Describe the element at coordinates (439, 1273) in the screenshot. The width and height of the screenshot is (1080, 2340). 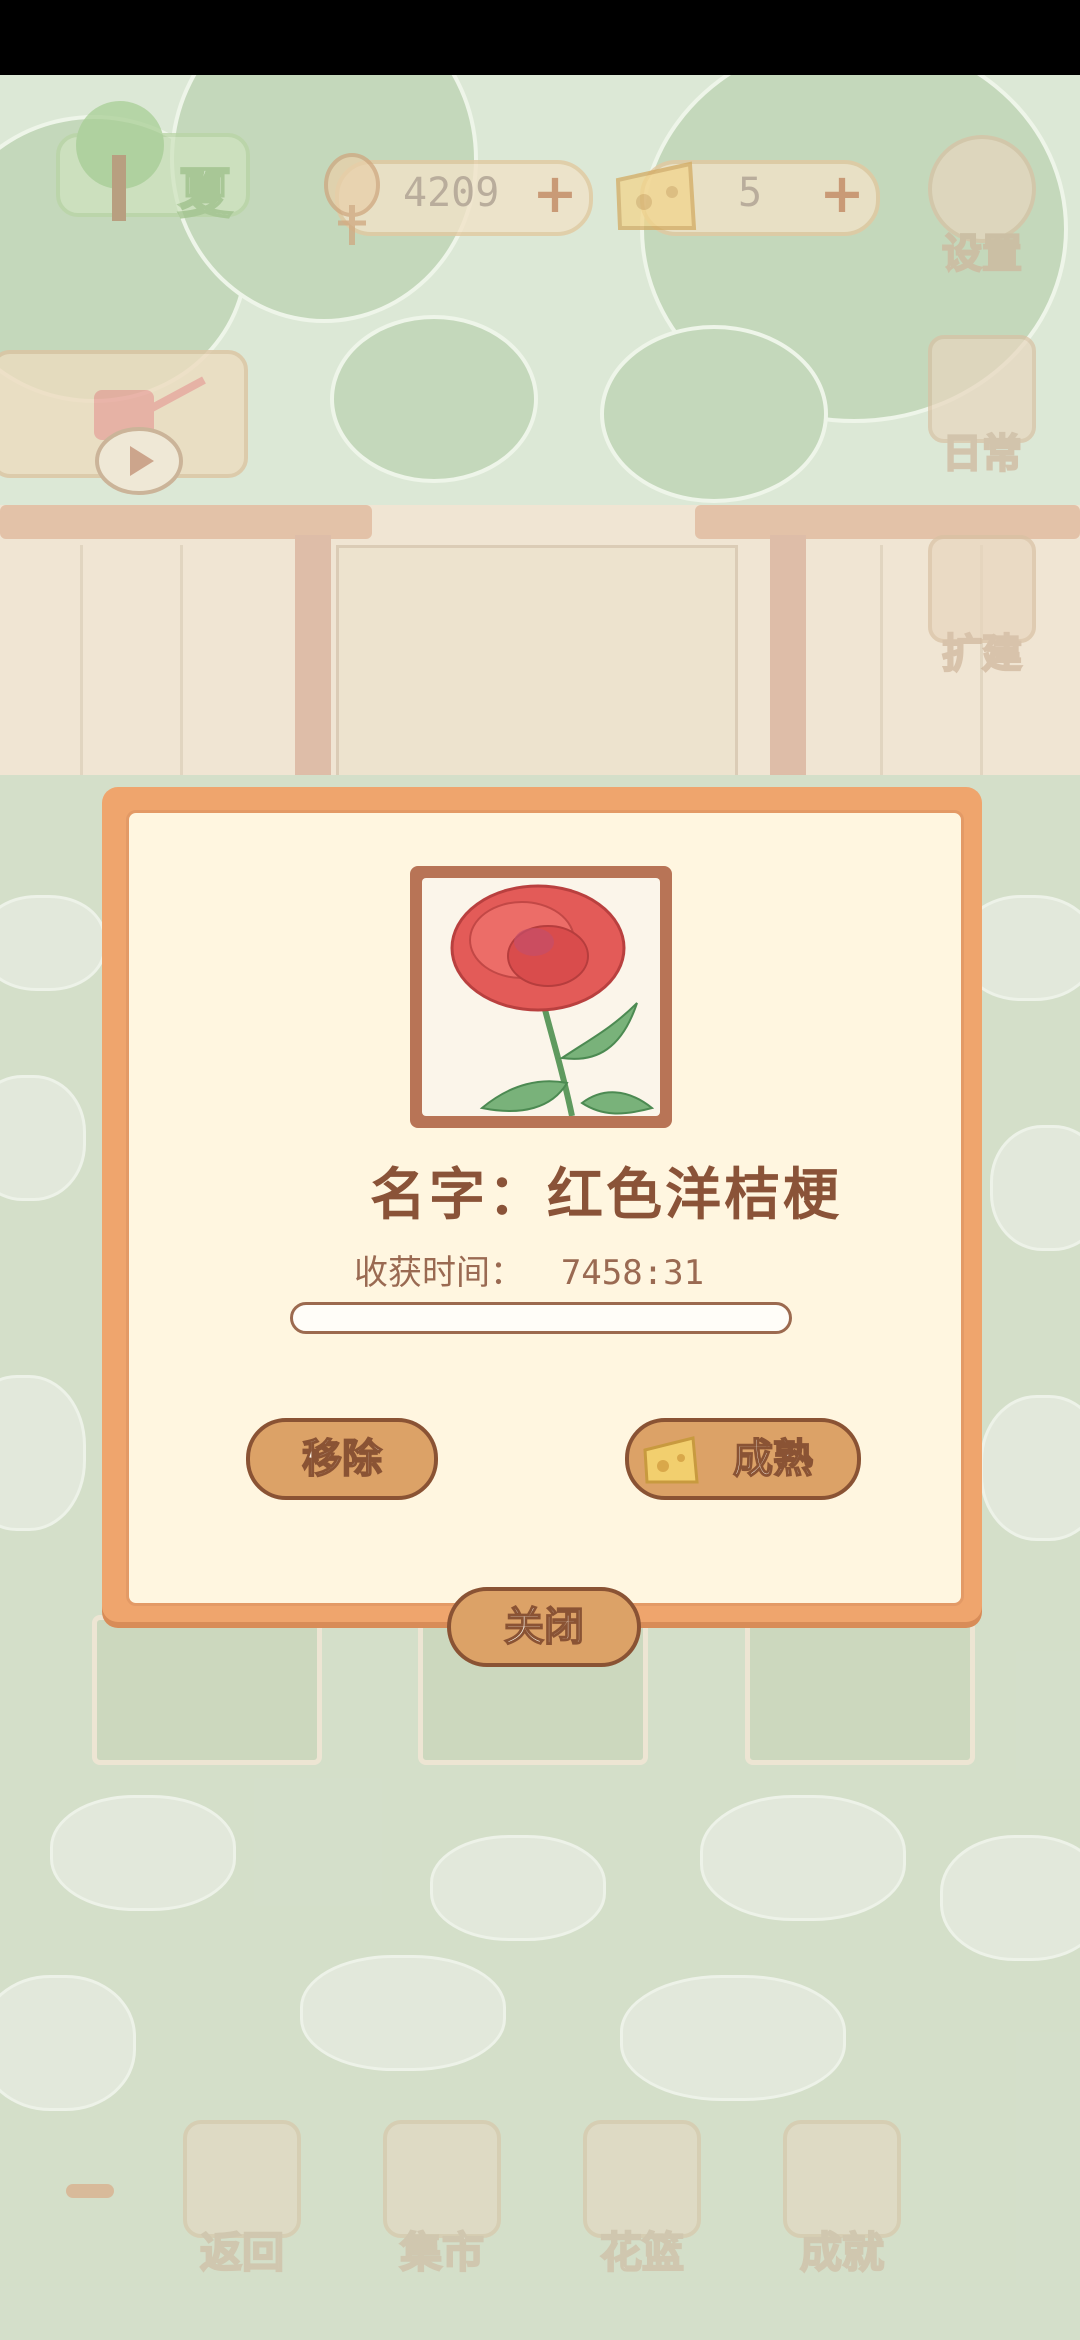
I see `harvest-time-label: 收获时间：` at that location.